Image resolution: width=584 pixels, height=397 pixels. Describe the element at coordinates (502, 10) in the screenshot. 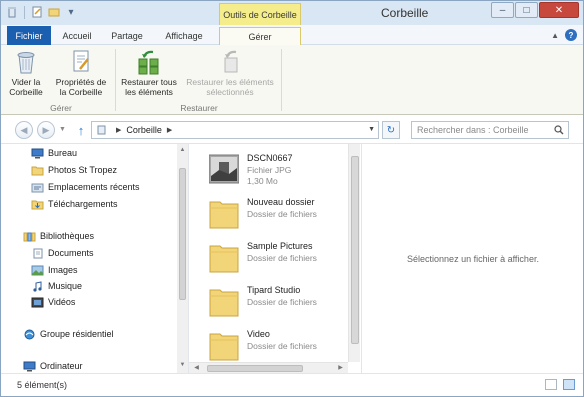

I see `minimize-button: –` at that location.